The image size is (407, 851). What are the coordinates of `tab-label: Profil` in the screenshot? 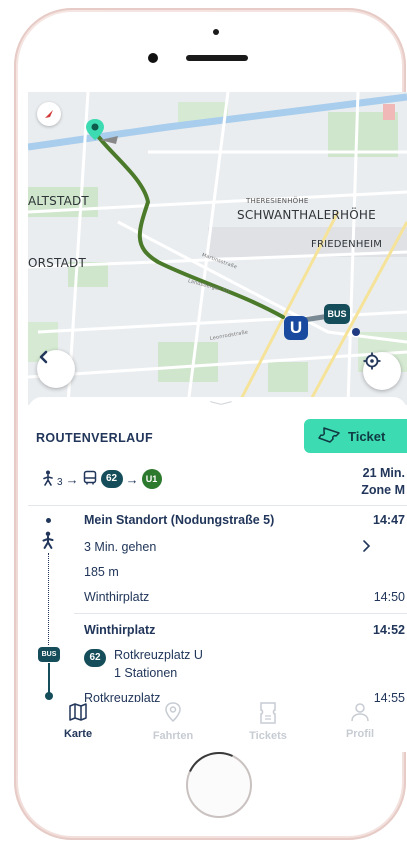 It's located at (360, 734).